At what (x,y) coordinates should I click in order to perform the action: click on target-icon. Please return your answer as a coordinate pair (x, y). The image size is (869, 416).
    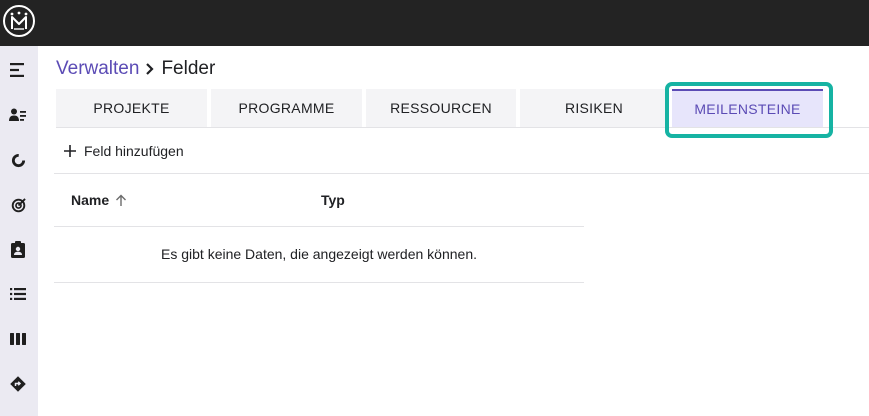
    Looking at the image, I should click on (18, 205).